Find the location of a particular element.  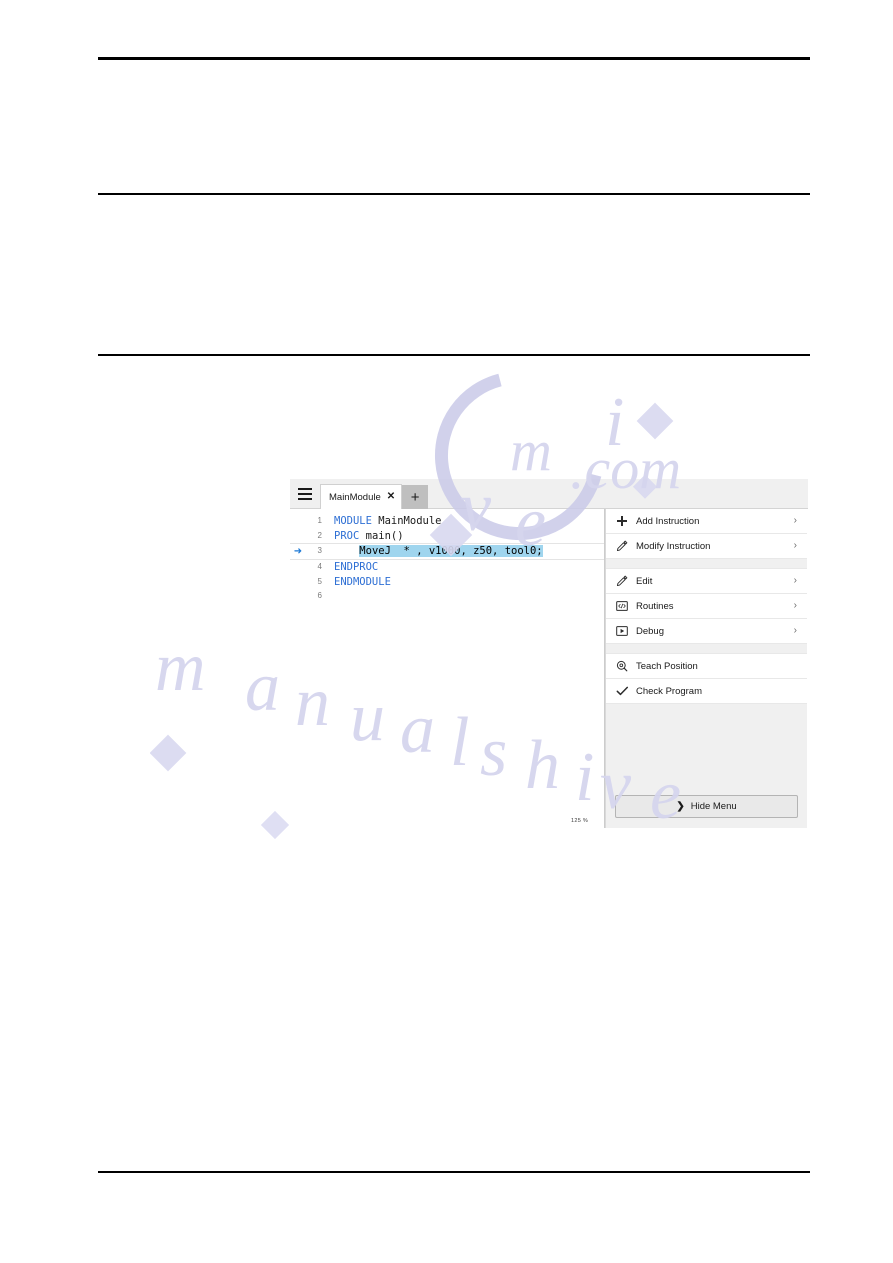

code-token-selected: MoveJ * , v1000, z50, tool0; is located at coordinates (451, 551).